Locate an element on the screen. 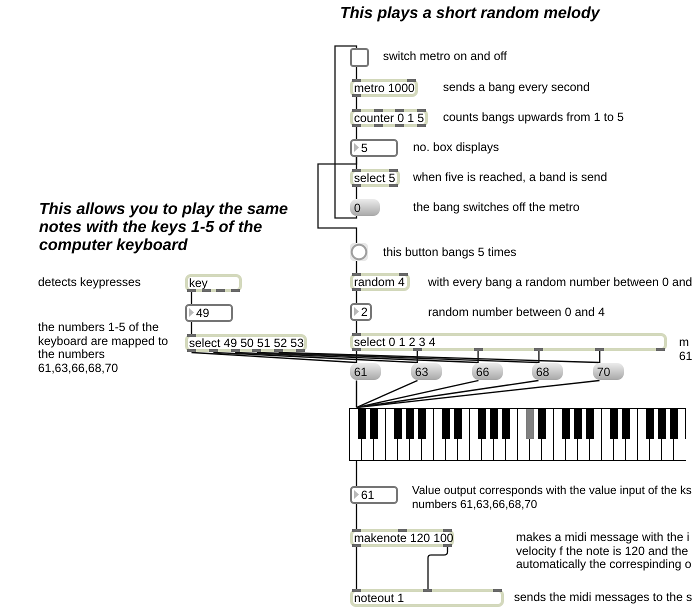 Image resolution: width=693 pixels, height=616 pixels. comment-text: m 61 is located at coordinates (685, 349).